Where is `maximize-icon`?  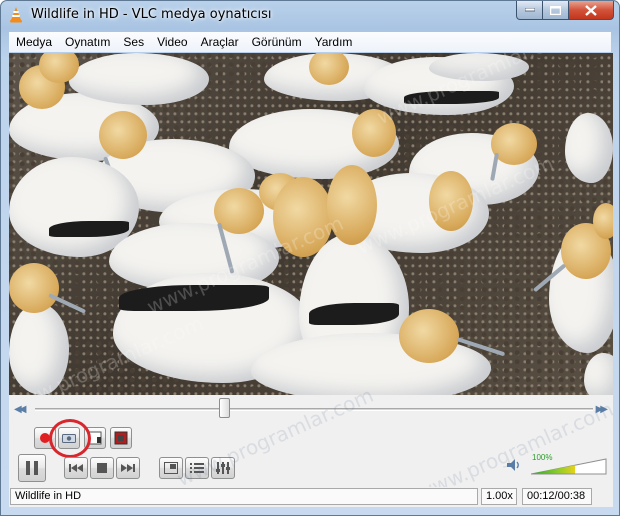 maximize-icon is located at coordinates (555, 10).